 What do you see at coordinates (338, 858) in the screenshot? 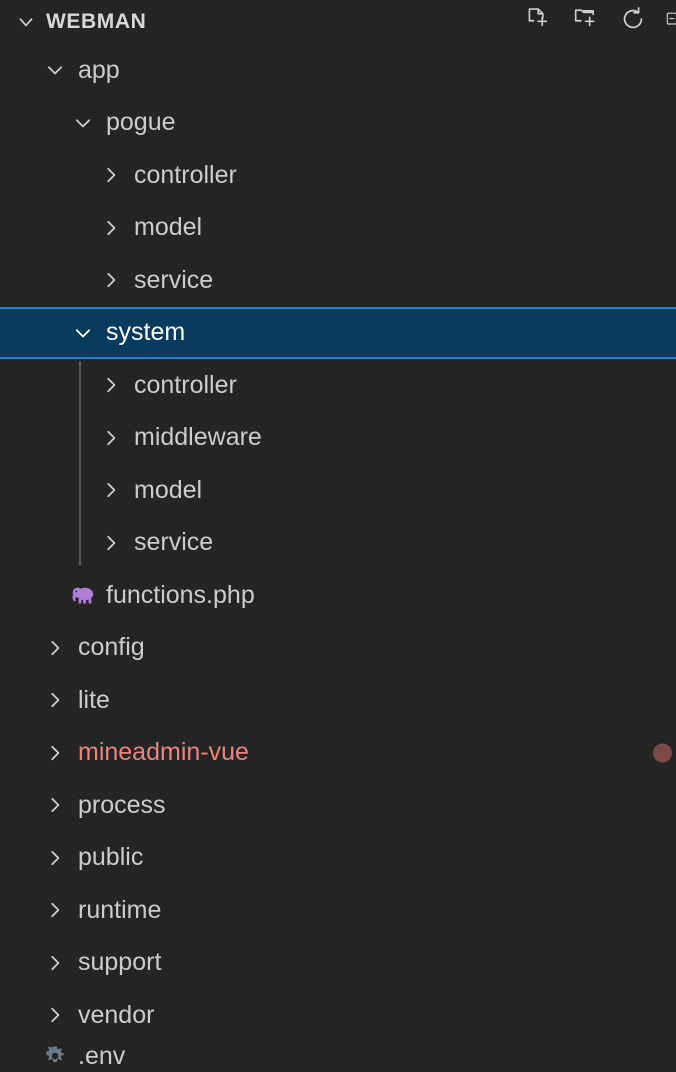
I see `tree-row-folder: public` at bounding box center [338, 858].